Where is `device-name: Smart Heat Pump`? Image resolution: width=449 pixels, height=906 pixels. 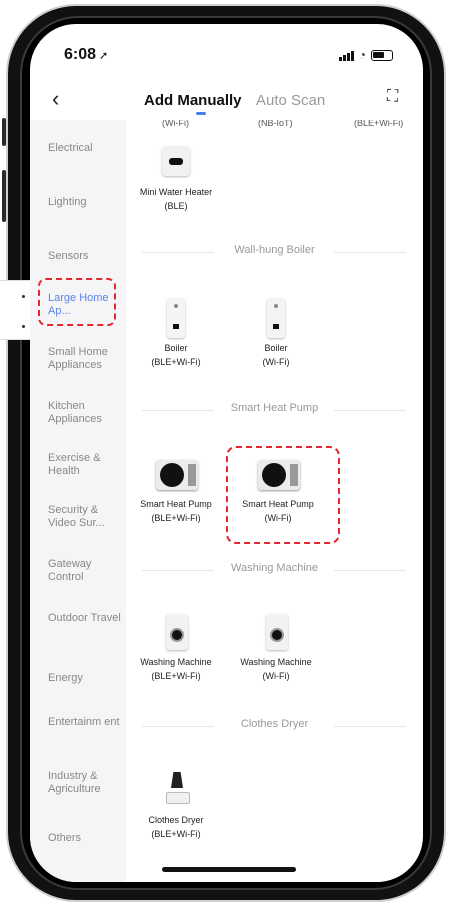
device-name: Smart Heat Pump is located at coordinates (176, 504).